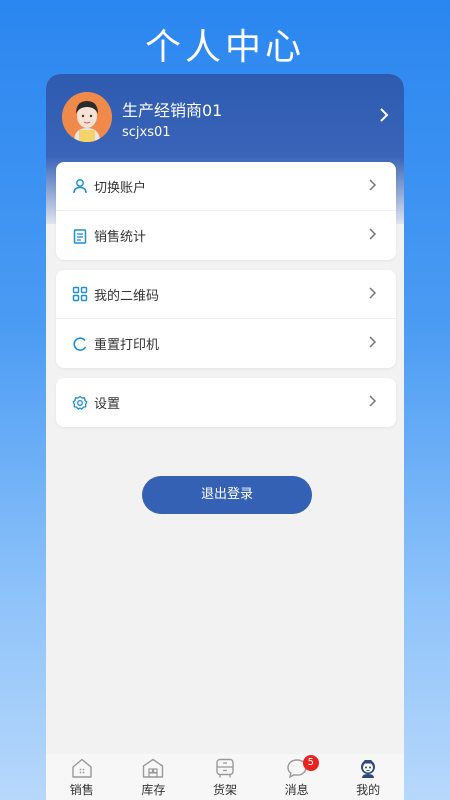  I want to click on profile-account: scjxs01, so click(146, 132).